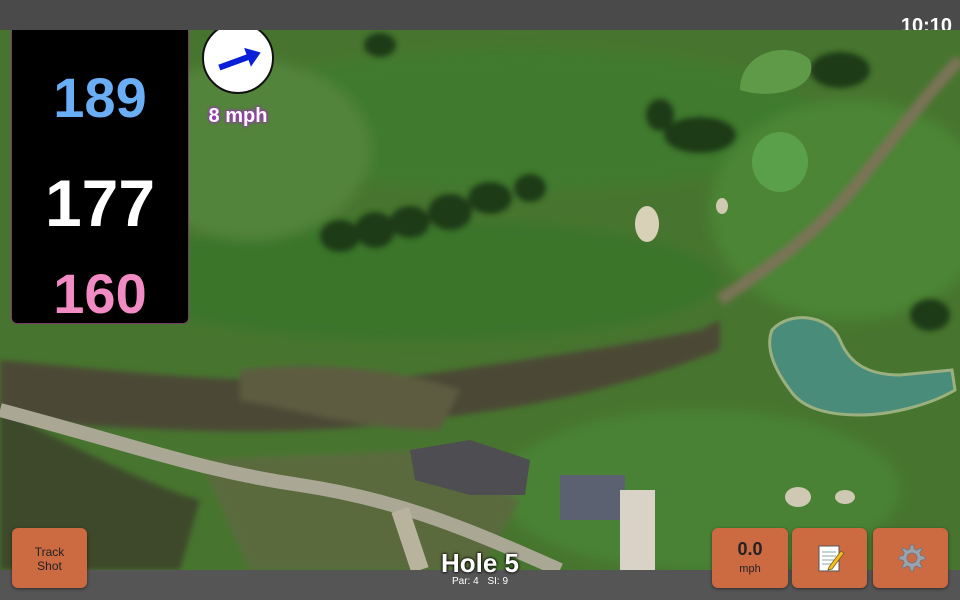 The width and height of the screenshot is (960, 600). What do you see at coordinates (100, 203) in the screenshot?
I see `middle-distance: 177` at bounding box center [100, 203].